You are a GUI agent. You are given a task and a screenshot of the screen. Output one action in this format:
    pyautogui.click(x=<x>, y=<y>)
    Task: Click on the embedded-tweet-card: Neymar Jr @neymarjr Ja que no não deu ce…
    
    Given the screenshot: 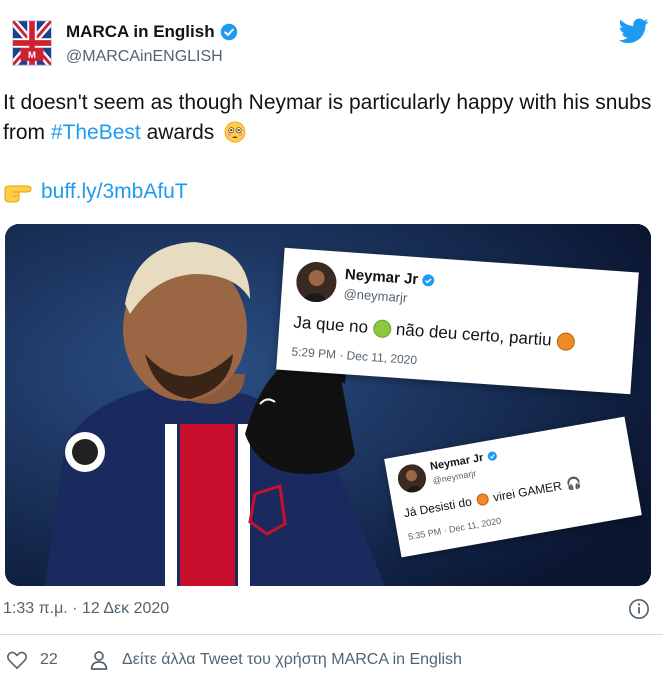 What is the action you would take?
    pyautogui.click(x=457, y=321)
    